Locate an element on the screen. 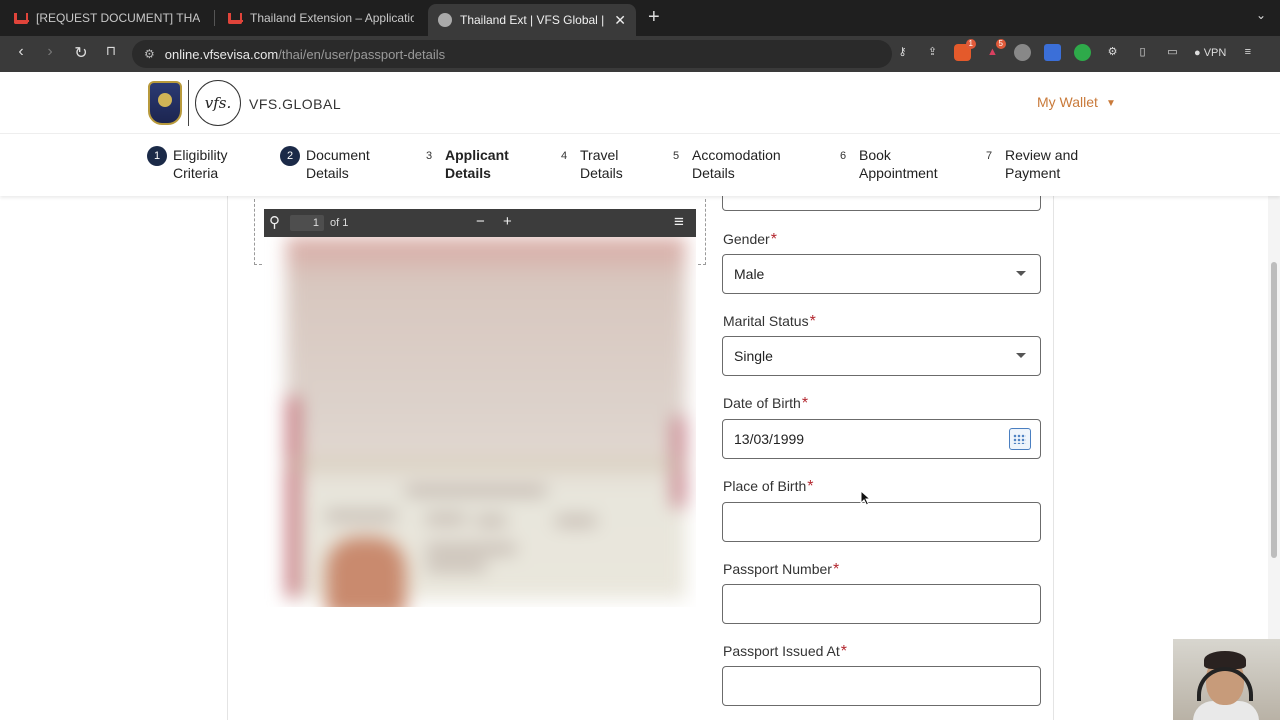 This screenshot has height=720, width=1280. step-number: 2 is located at coordinates (290, 156).